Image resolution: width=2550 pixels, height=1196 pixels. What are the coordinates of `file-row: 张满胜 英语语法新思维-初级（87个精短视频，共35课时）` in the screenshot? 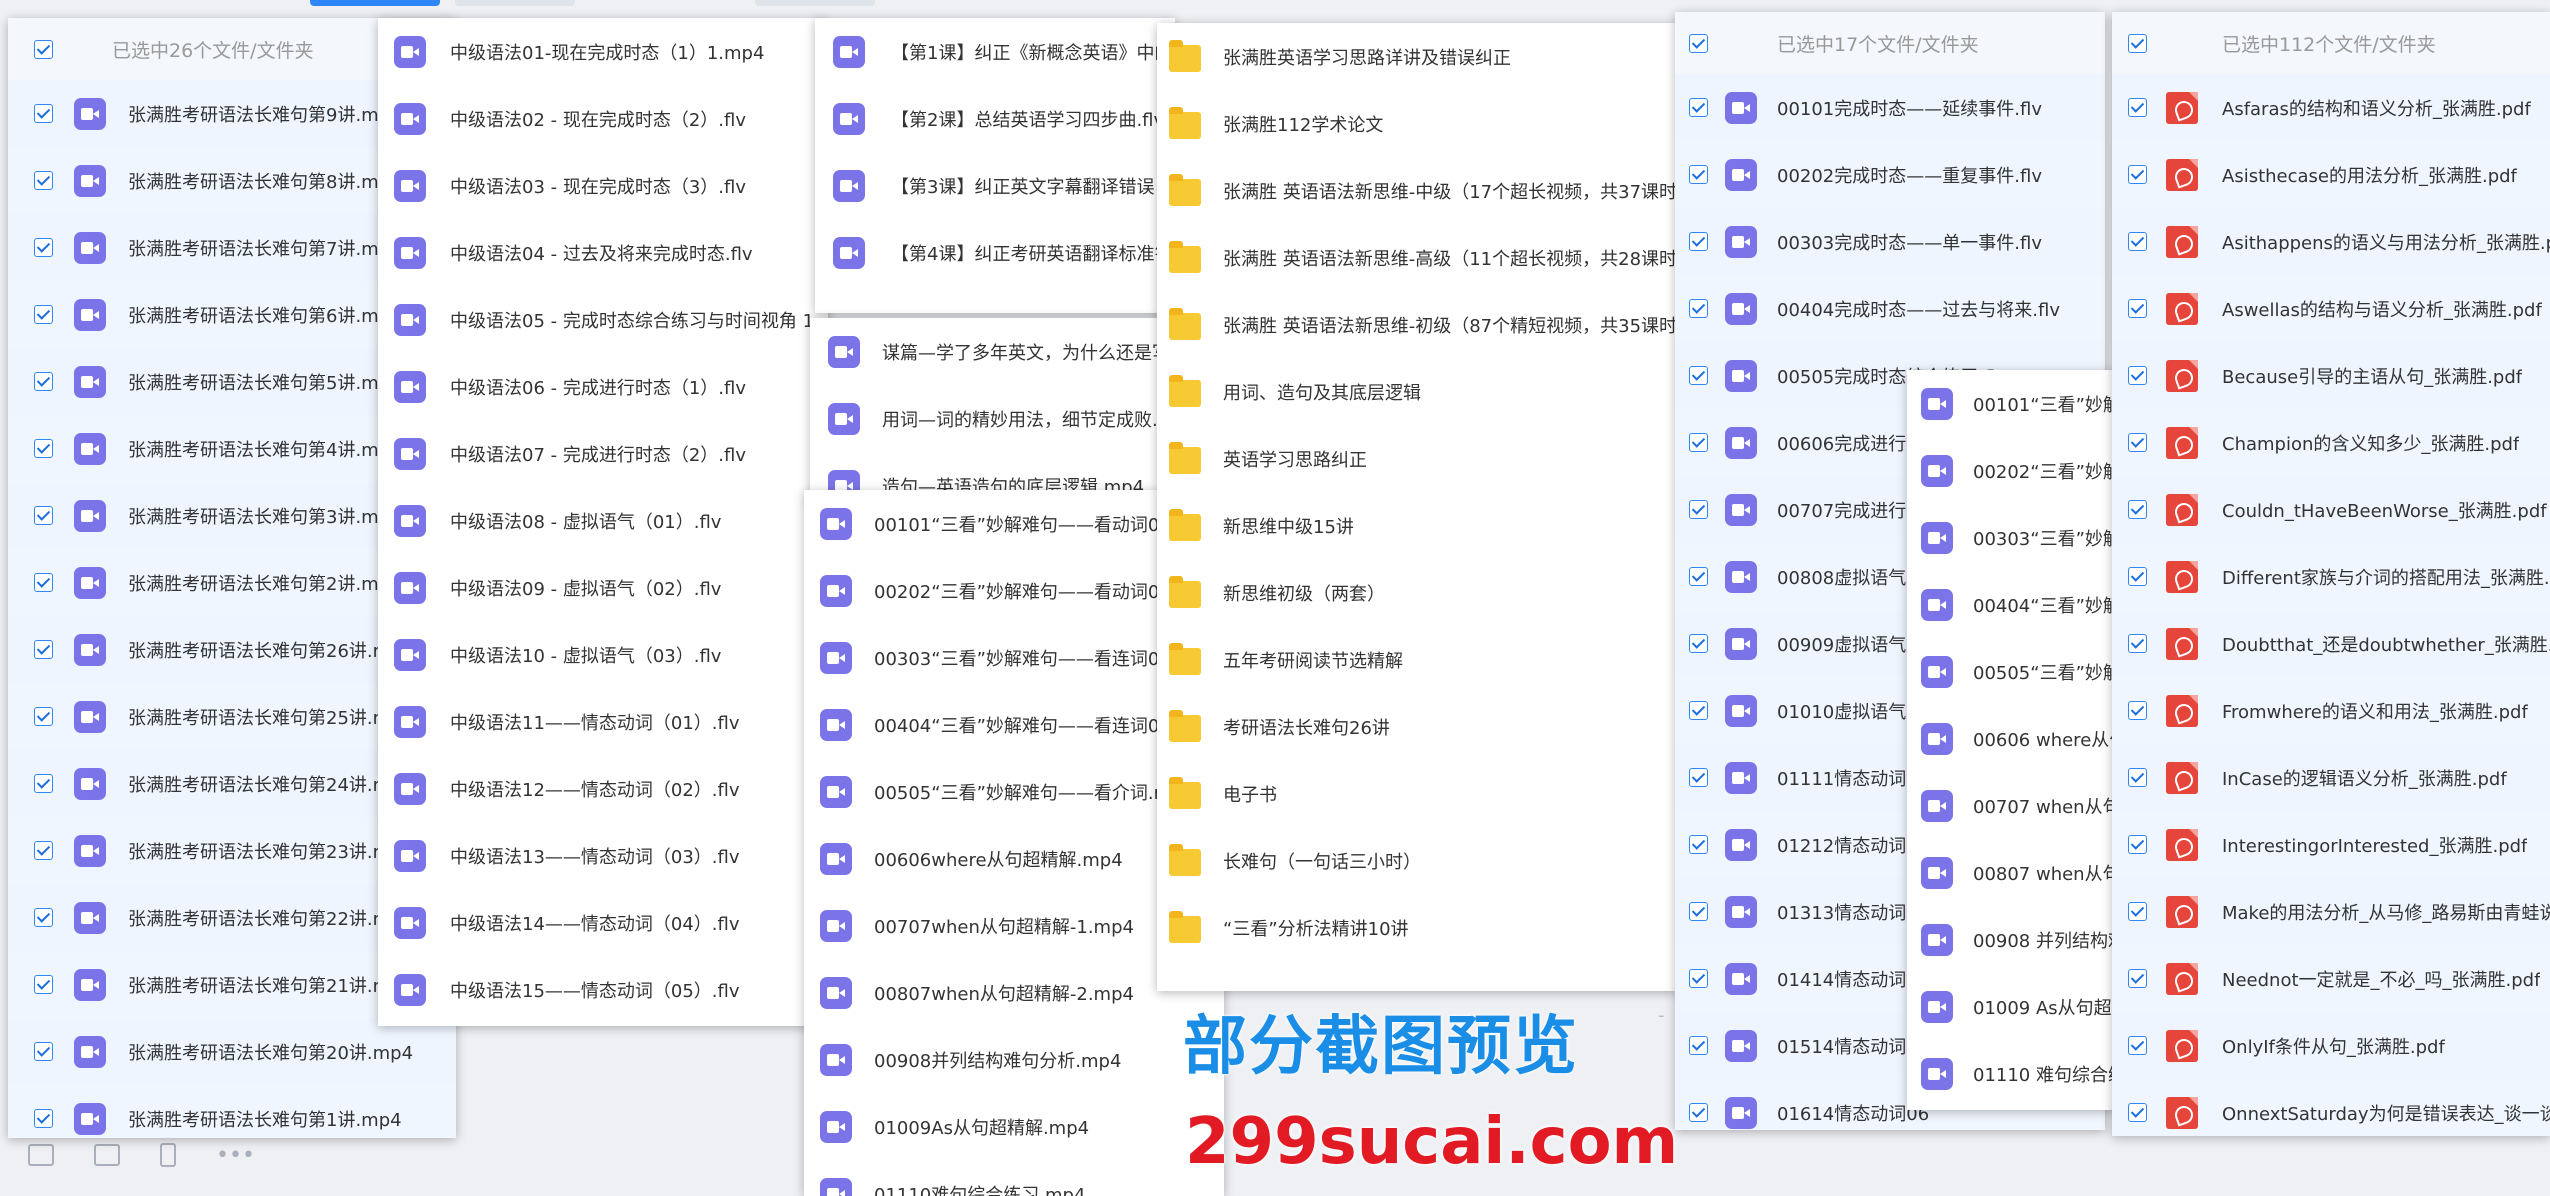 It's located at (1417, 324).